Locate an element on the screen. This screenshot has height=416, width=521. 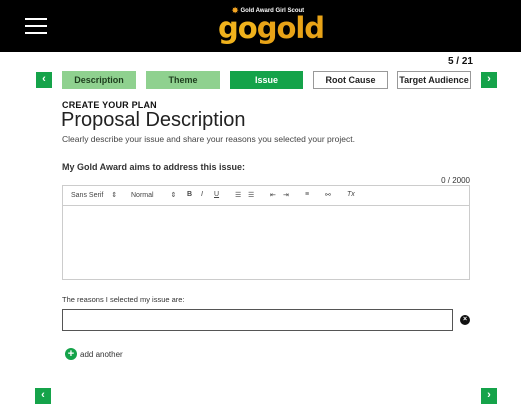
indent-decrease-icon: ⇤ is located at coordinates (273, 195).